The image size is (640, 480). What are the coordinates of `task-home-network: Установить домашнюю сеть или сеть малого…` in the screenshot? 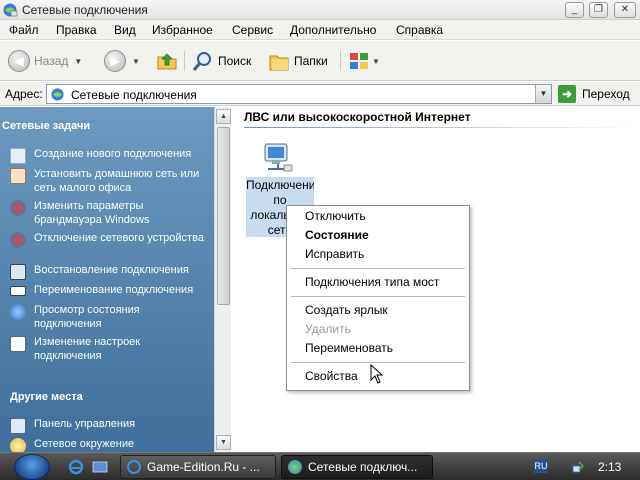 It's located at (109, 181).